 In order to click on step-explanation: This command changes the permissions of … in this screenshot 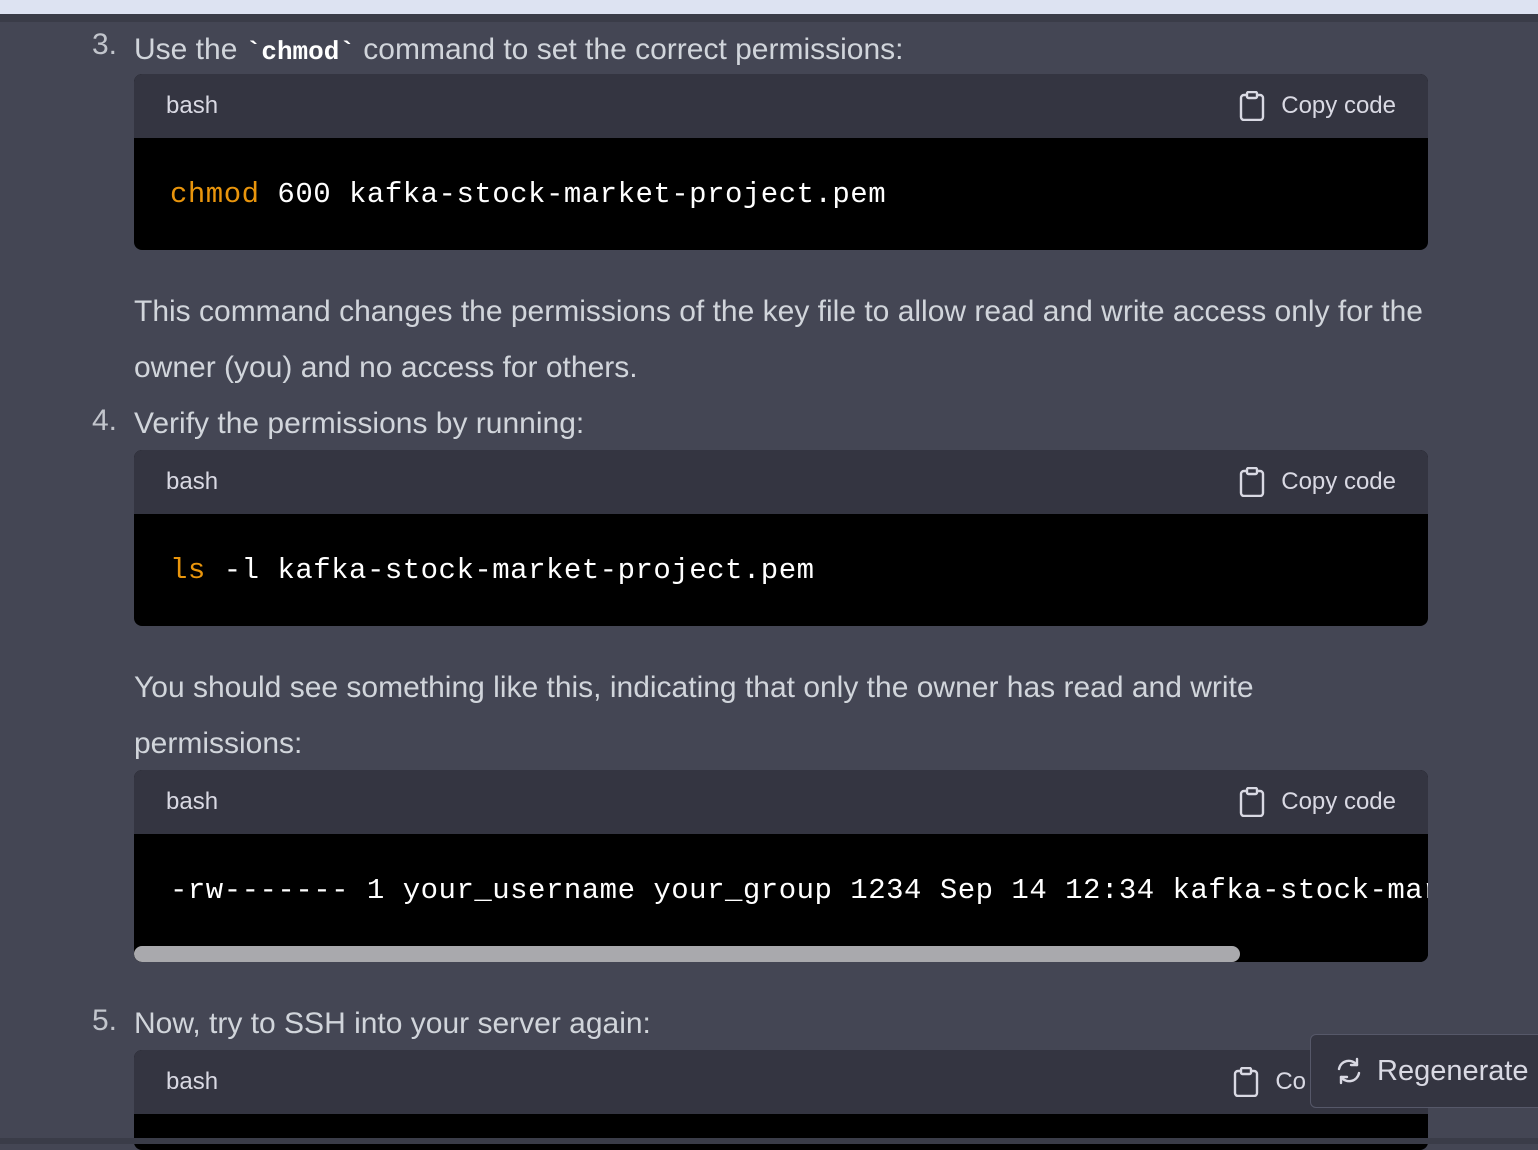, I will do `click(778, 339)`.